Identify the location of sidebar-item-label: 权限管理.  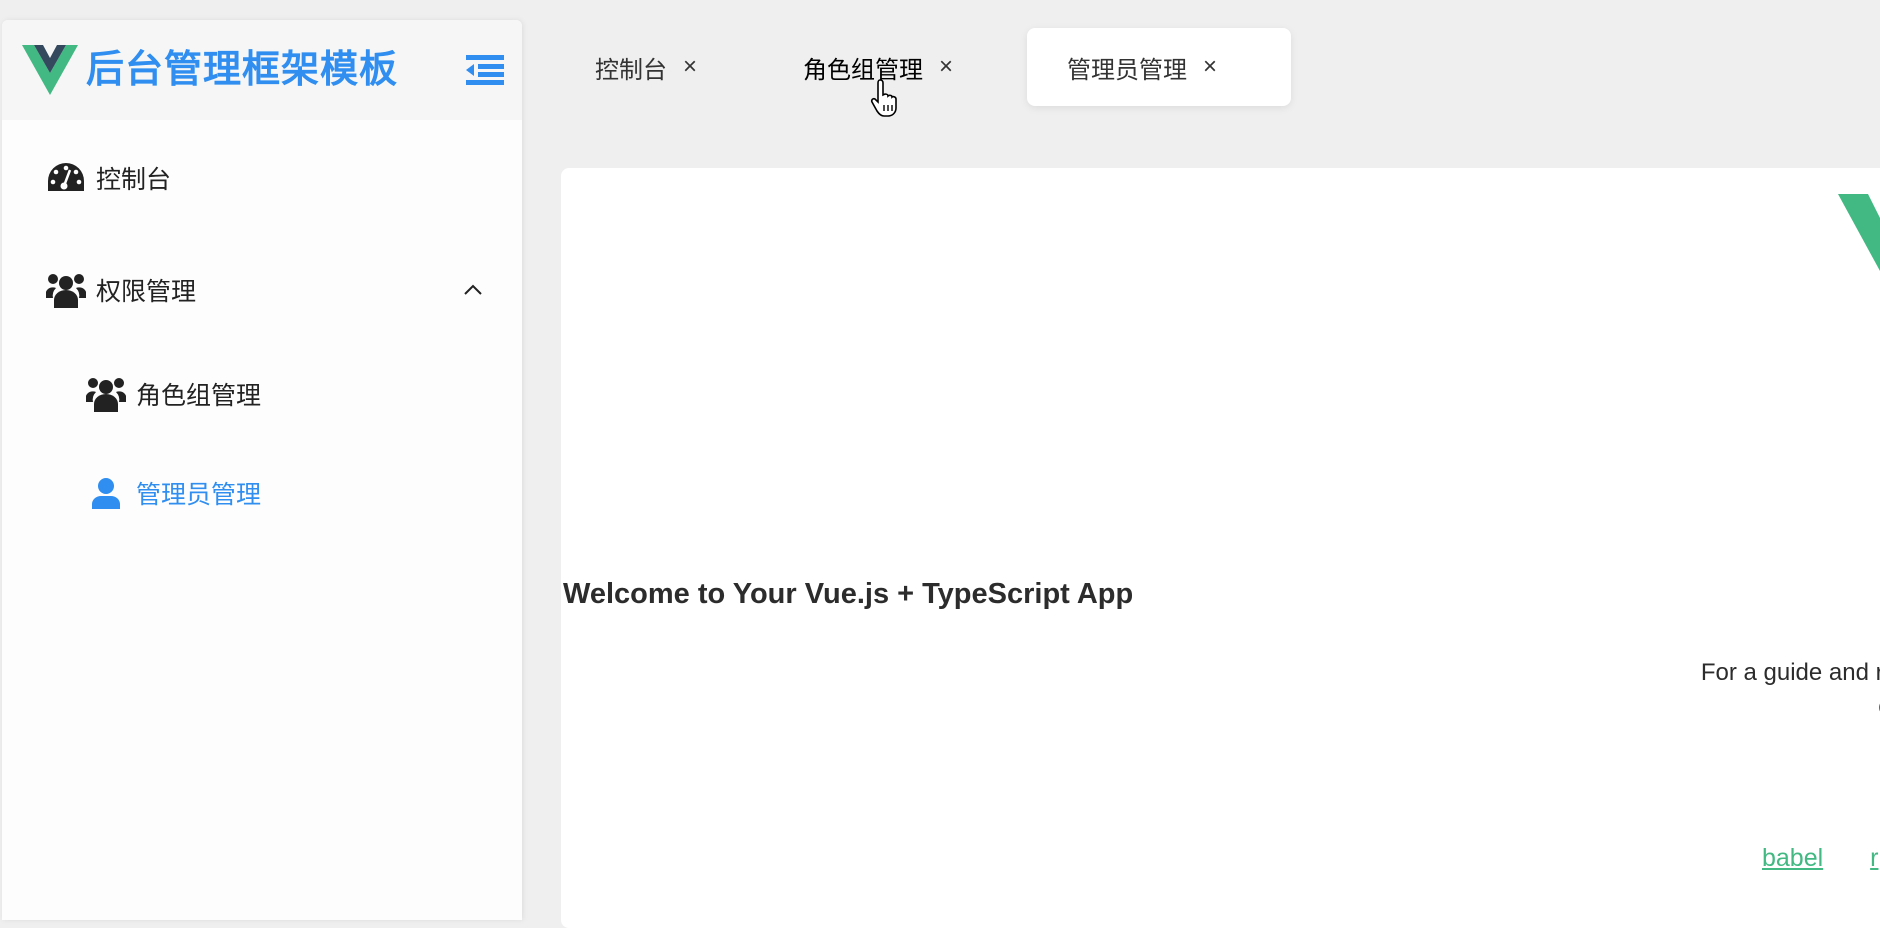
(146, 292).